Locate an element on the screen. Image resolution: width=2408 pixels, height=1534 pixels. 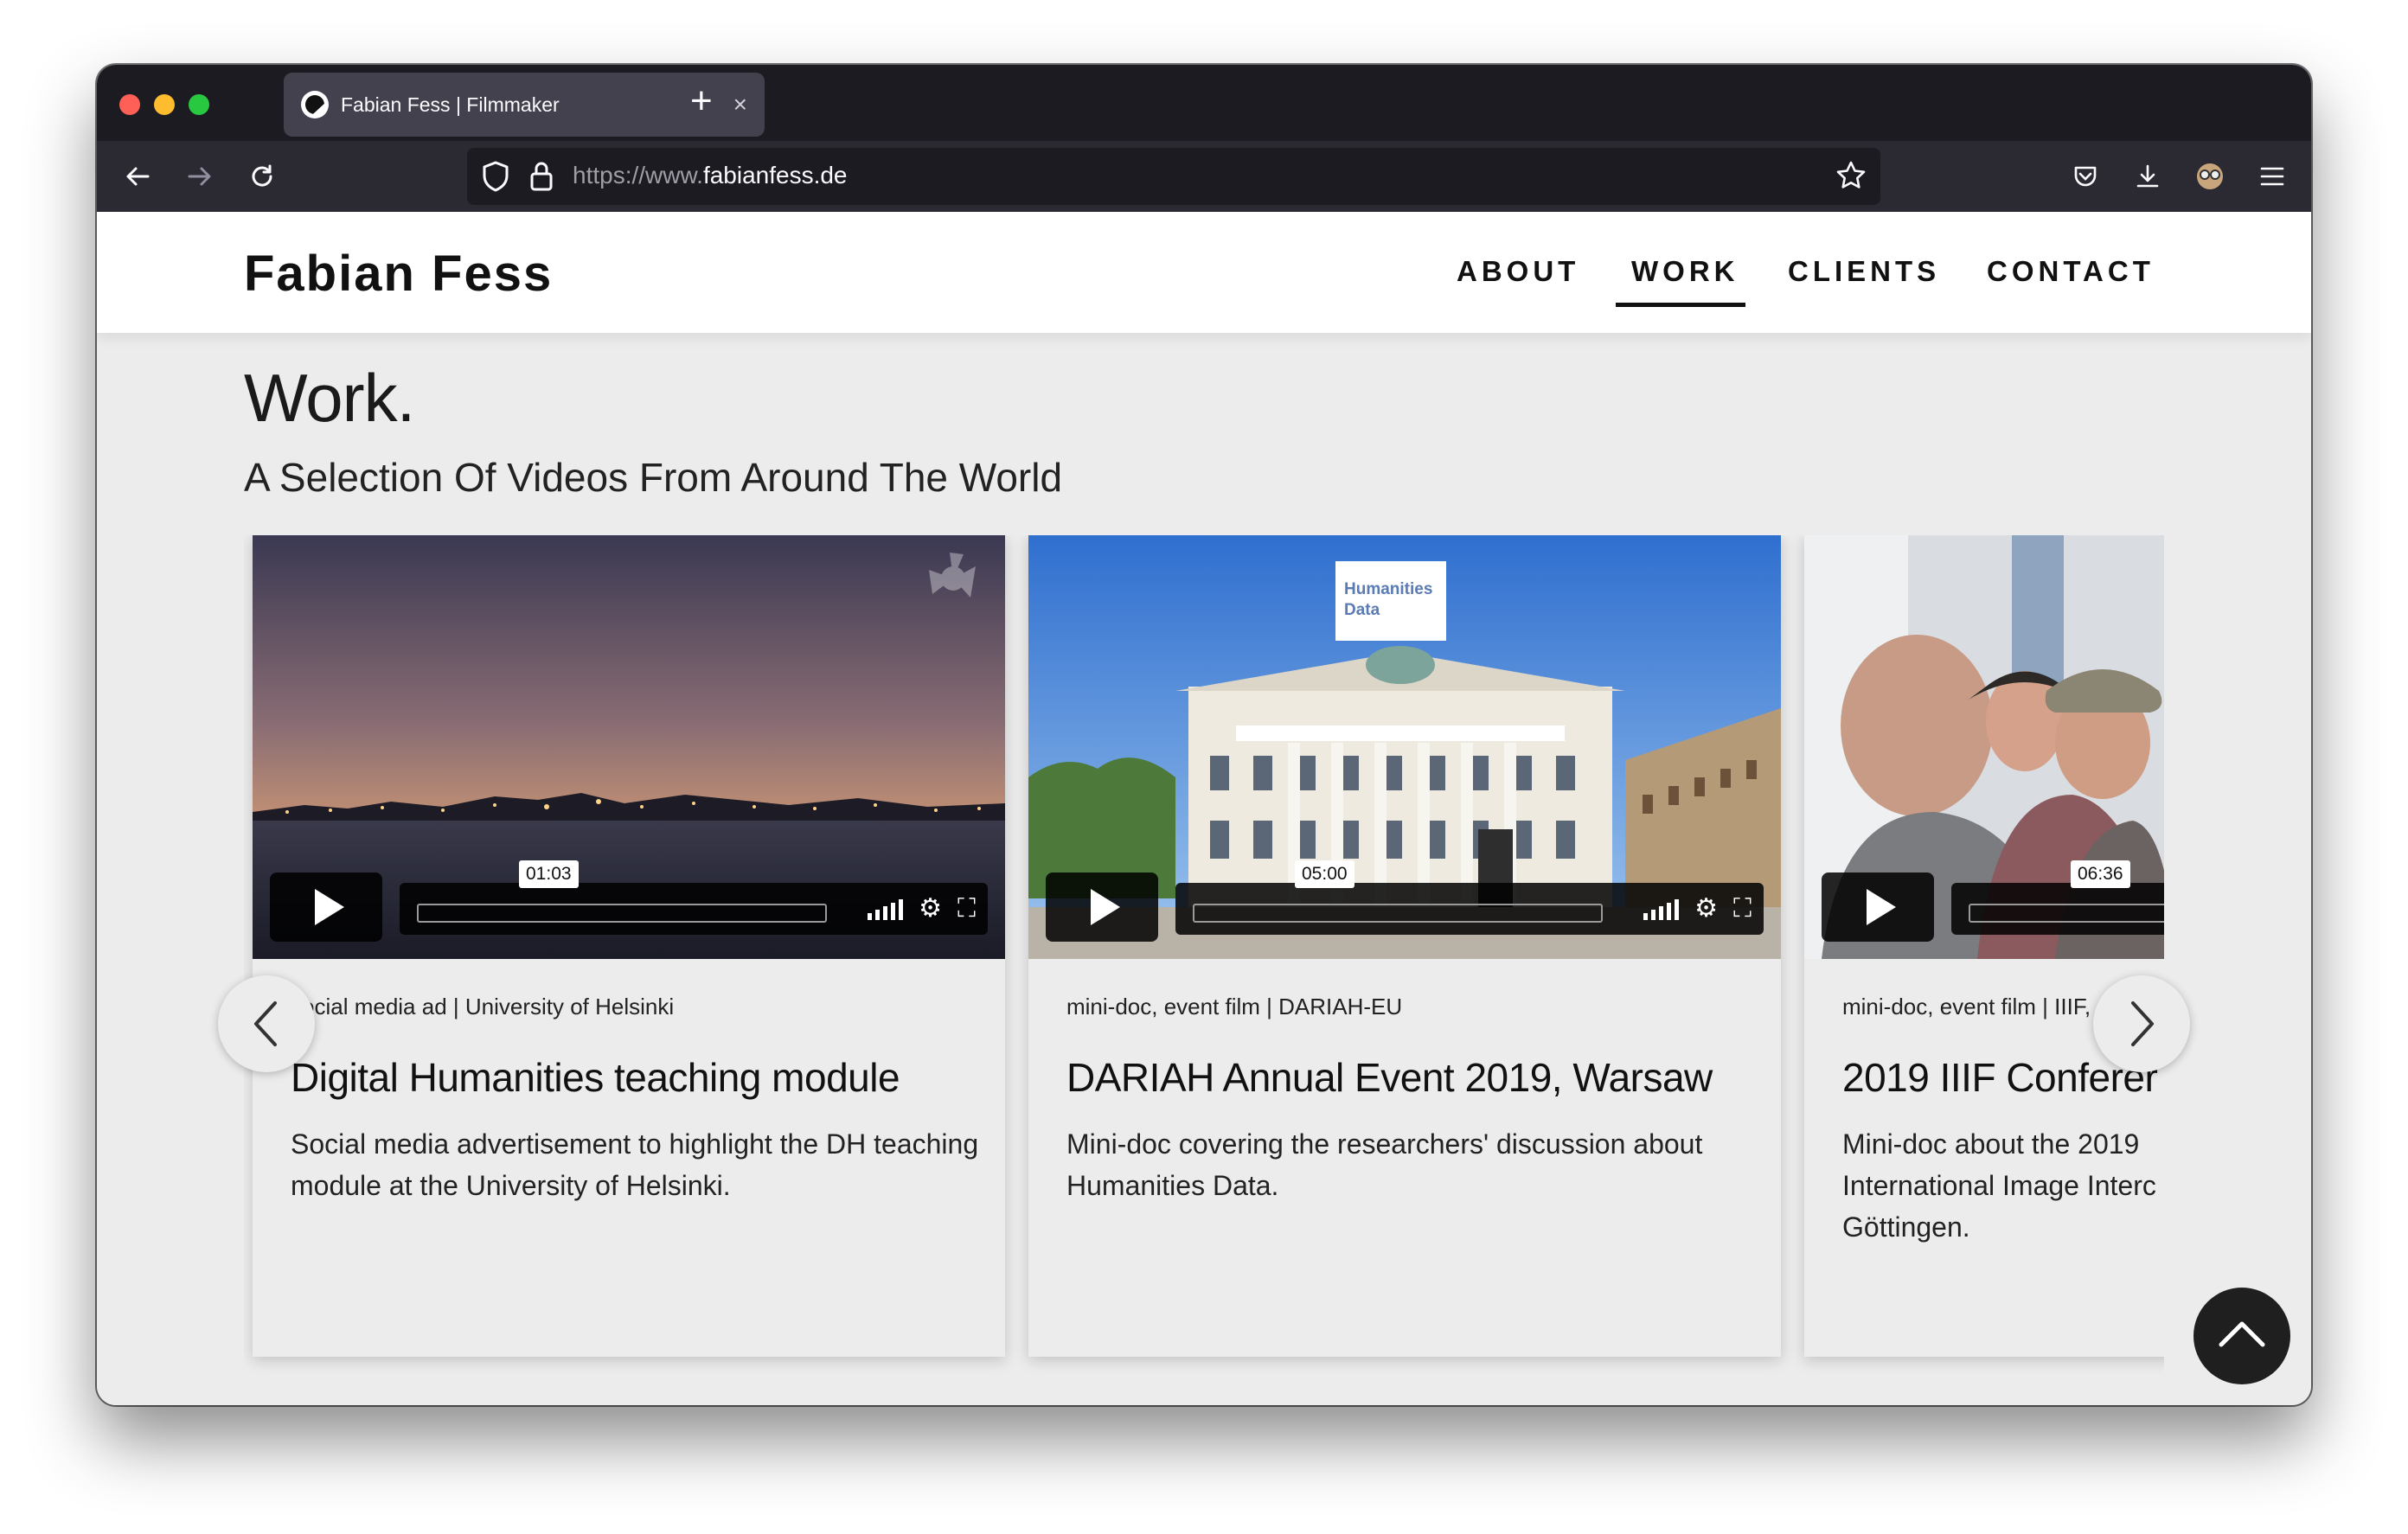
video-thumbnail: 06:36 is located at coordinates (1984, 747).